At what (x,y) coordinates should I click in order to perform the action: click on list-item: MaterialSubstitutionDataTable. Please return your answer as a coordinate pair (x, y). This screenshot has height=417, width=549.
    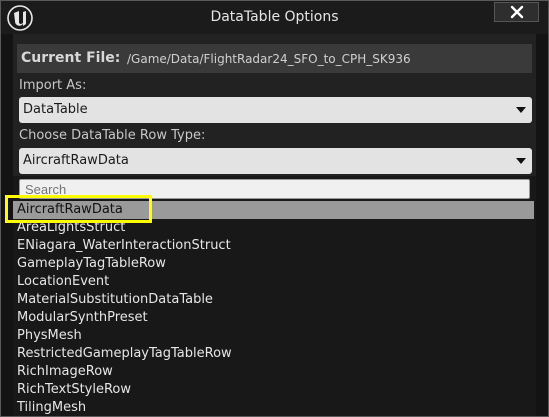
    Looking at the image, I should click on (273, 300).